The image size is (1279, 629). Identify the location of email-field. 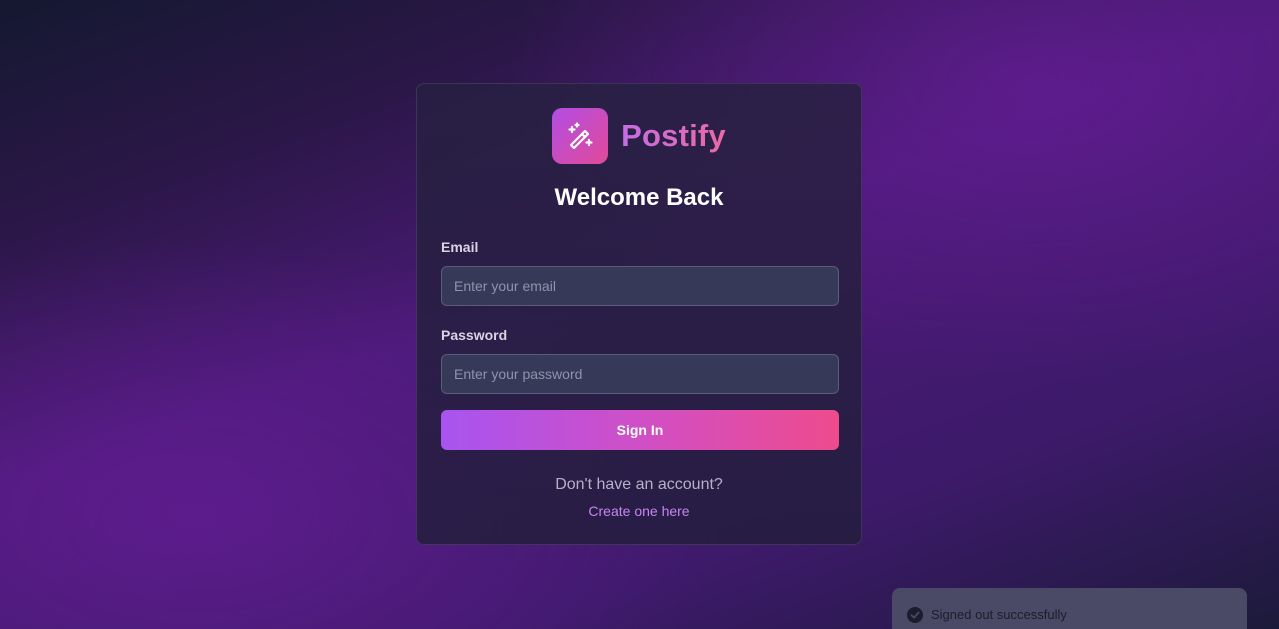
(640, 286).